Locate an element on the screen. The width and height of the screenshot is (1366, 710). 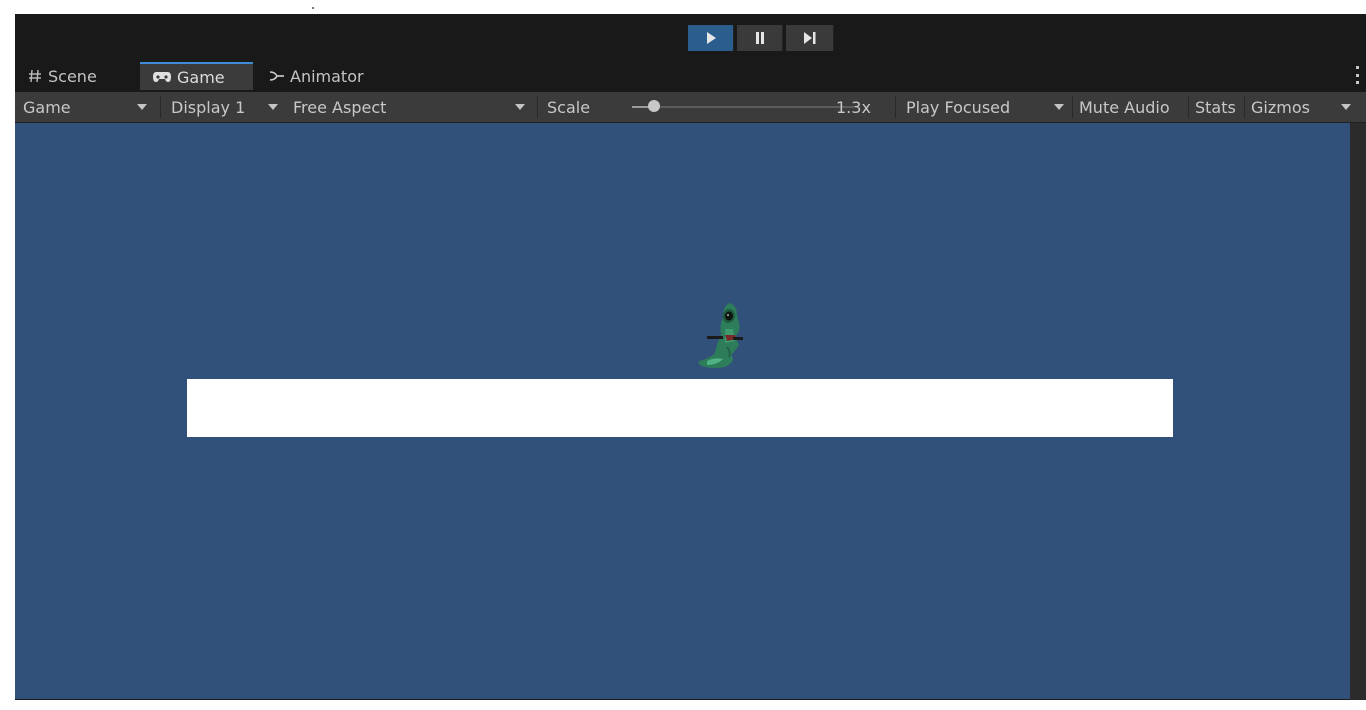
tab-animator: Animator is located at coordinates (327, 76).